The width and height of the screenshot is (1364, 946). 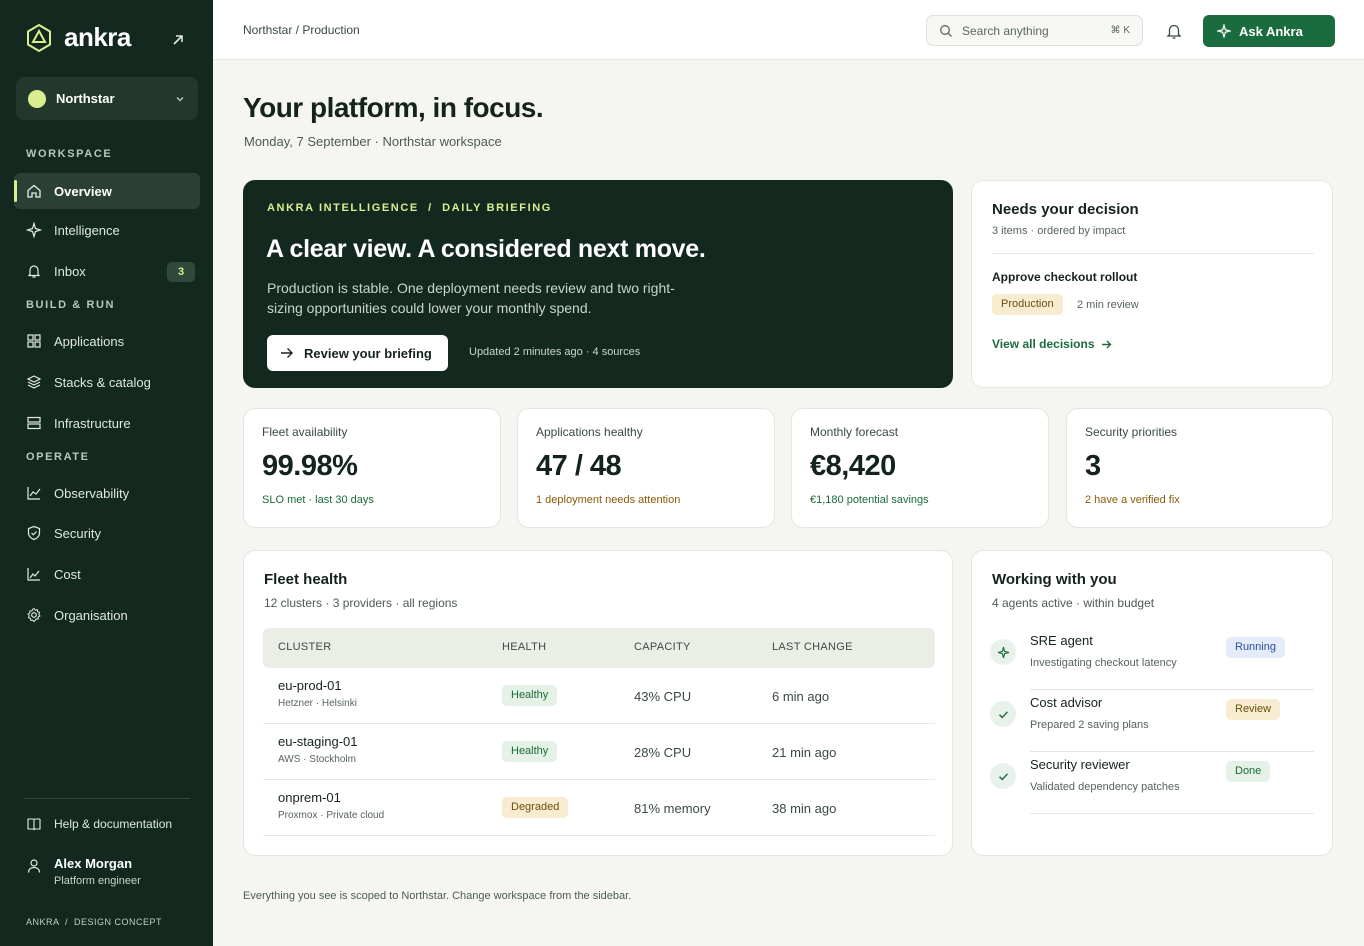 What do you see at coordinates (87, 230) in the screenshot?
I see `sidebar-item-label: Intelligence` at bounding box center [87, 230].